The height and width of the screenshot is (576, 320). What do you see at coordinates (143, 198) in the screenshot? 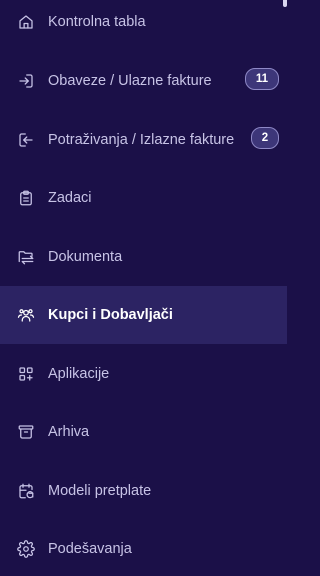
I see `sidebar-item-tasks: Zadaci` at bounding box center [143, 198].